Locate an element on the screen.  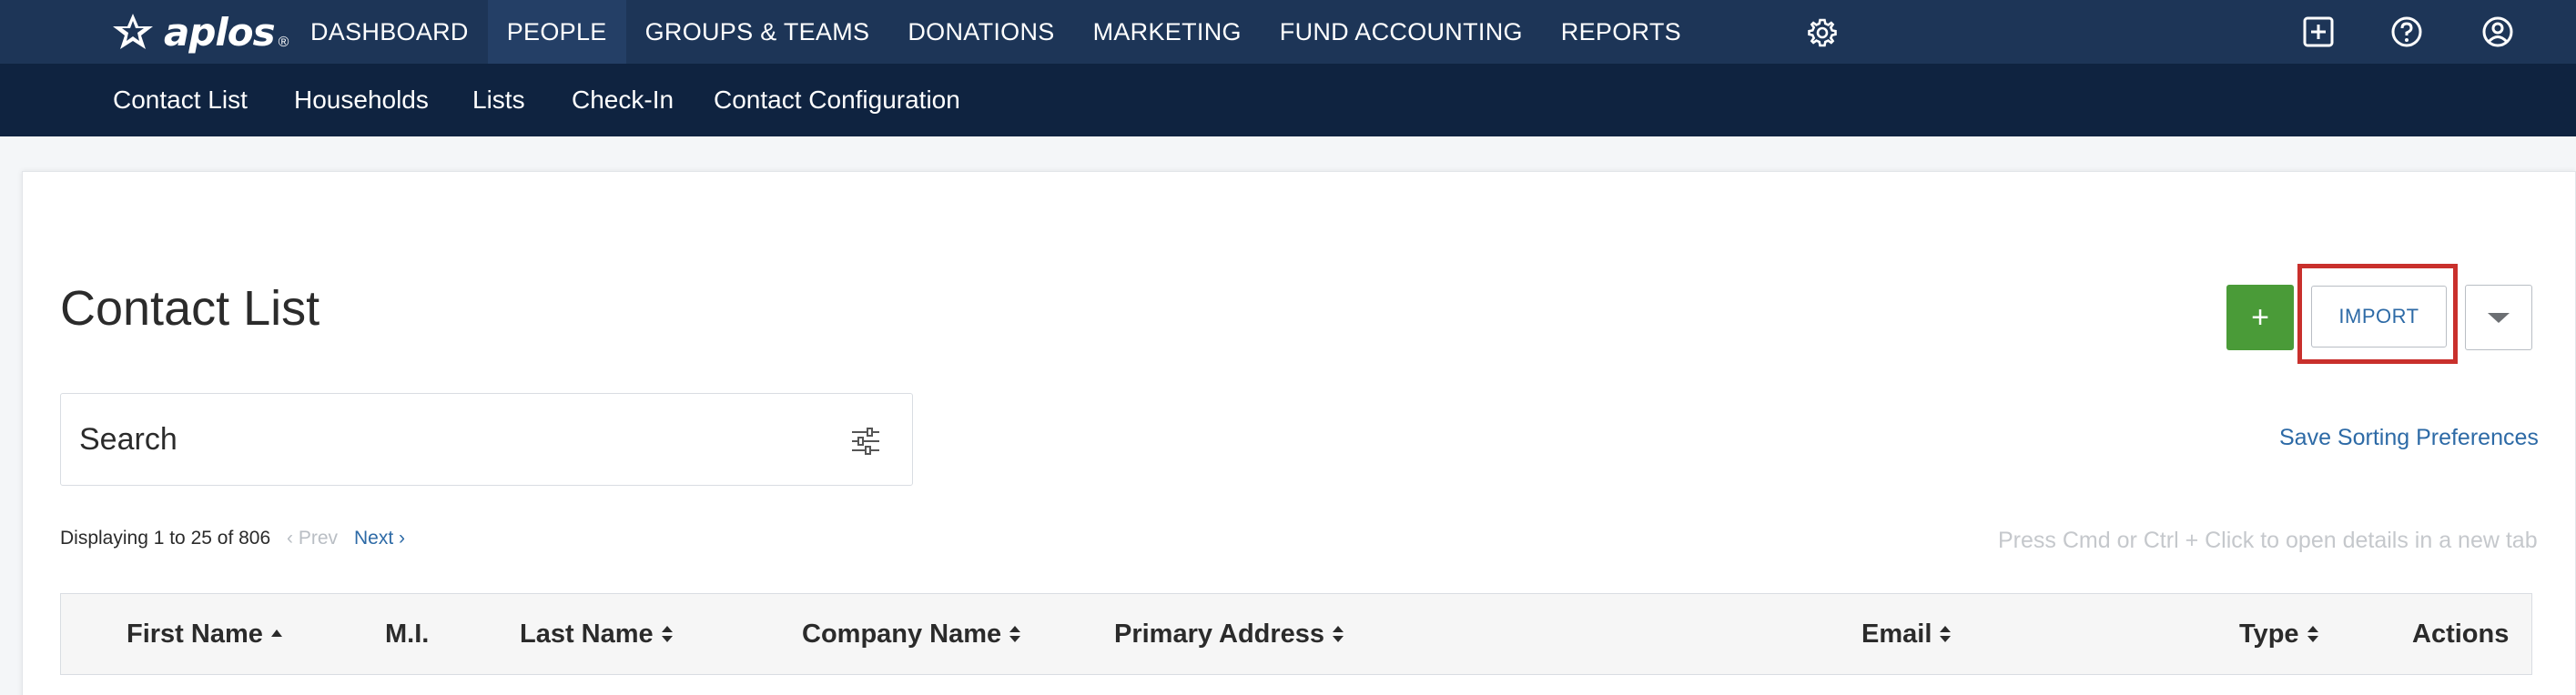
nav-item-reports: REPORTS is located at coordinates (1621, 32).